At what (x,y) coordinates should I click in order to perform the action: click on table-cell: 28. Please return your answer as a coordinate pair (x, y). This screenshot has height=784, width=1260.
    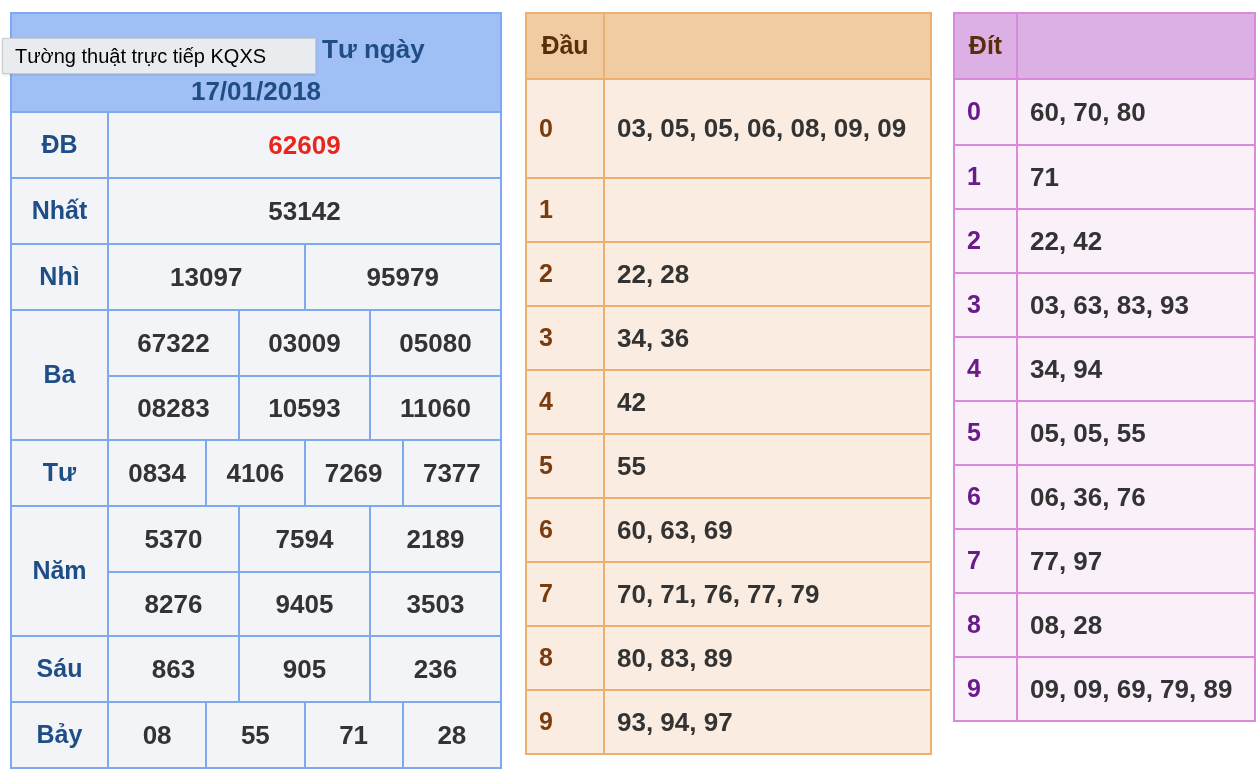
    Looking at the image, I should click on (450, 735).